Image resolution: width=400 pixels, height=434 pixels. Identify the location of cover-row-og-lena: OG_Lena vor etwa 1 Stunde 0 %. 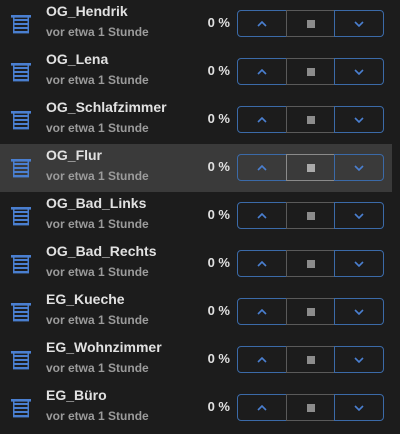
(196, 72).